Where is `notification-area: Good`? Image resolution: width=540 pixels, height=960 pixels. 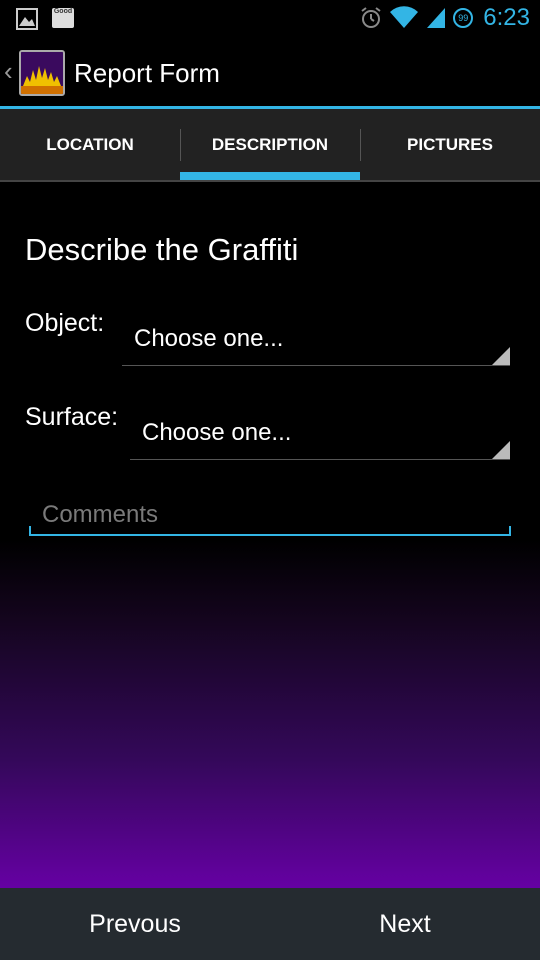 notification-area: Good is located at coordinates (45, 19).